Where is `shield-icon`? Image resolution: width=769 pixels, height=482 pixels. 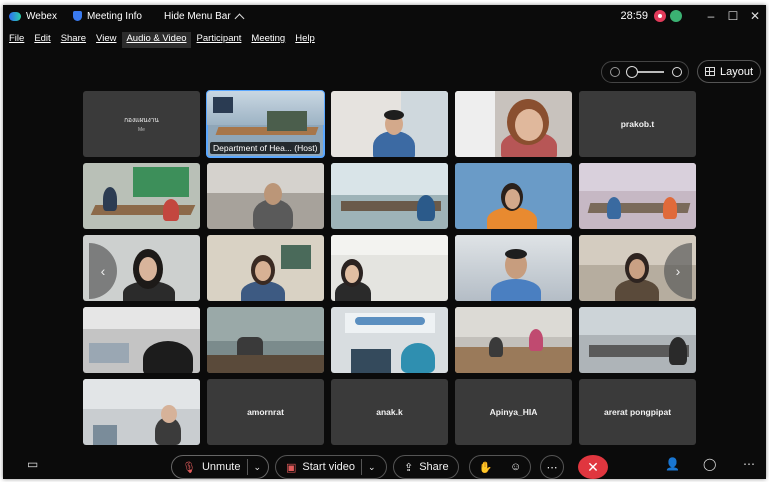 shield-icon is located at coordinates (77, 16).